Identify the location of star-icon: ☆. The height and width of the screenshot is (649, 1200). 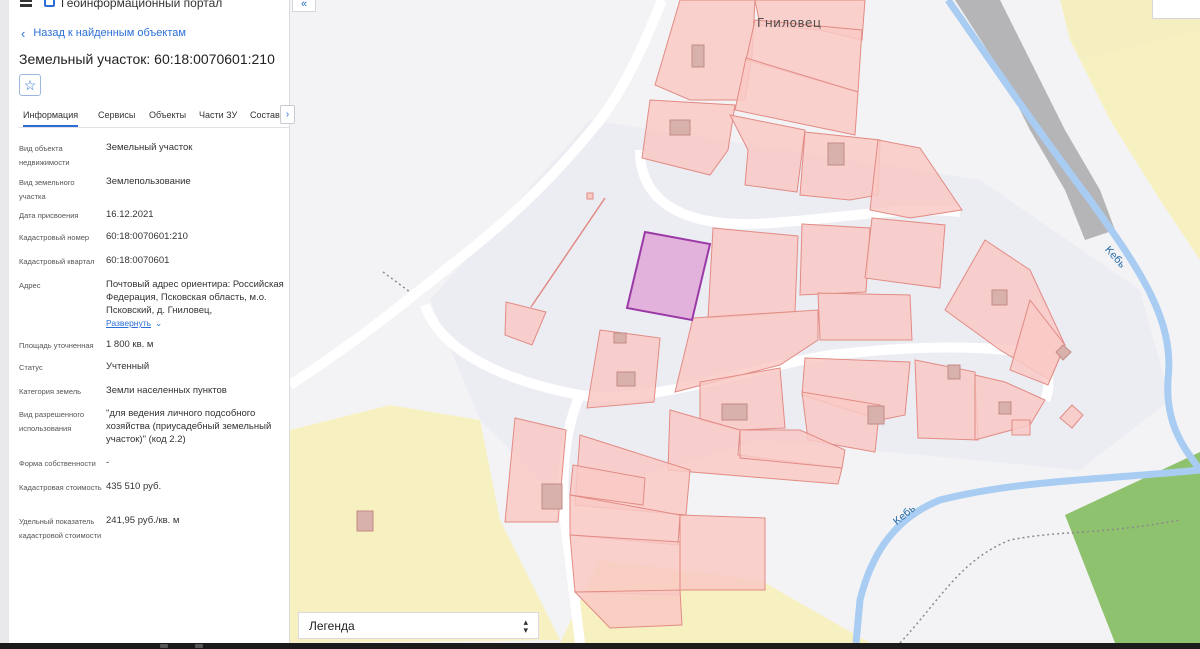
(30, 85).